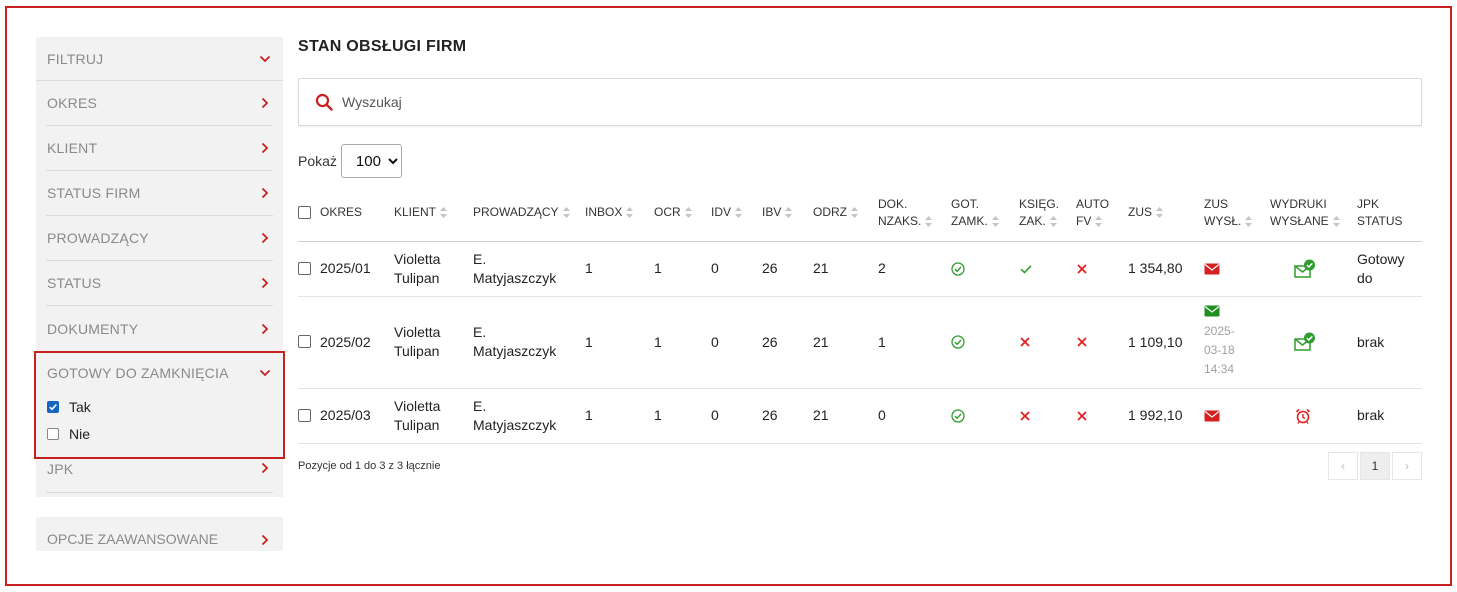 The width and height of the screenshot is (1457, 592). Describe the element at coordinates (1343, 465) in the screenshot. I see `prev-page-button: ‹` at that location.